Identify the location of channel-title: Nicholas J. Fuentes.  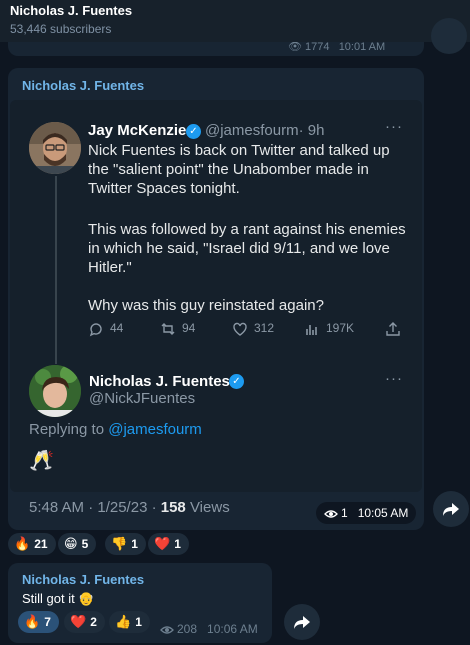
(71, 10).